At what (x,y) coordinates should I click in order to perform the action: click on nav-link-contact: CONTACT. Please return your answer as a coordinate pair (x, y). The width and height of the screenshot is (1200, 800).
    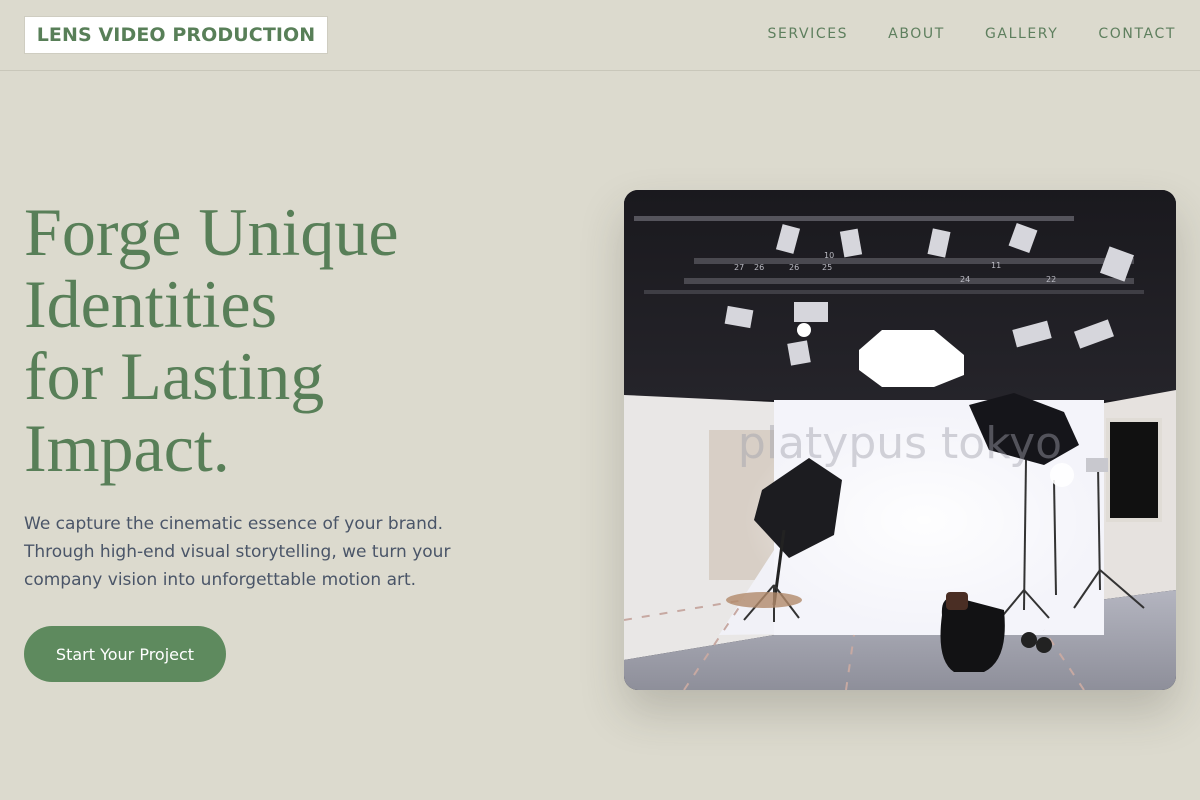
    Looking at the image, I should click on (1137, 34).